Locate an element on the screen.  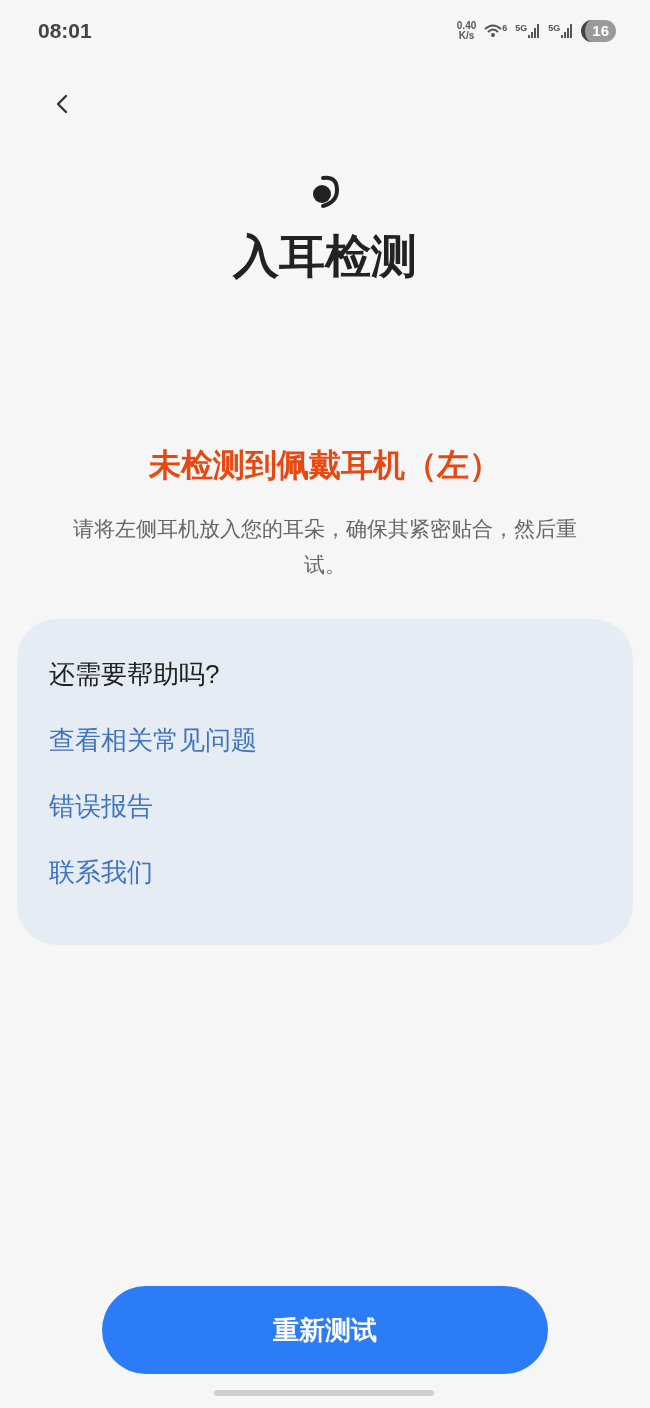
help-link: 联系我们 is located at coordinates (101, 872).